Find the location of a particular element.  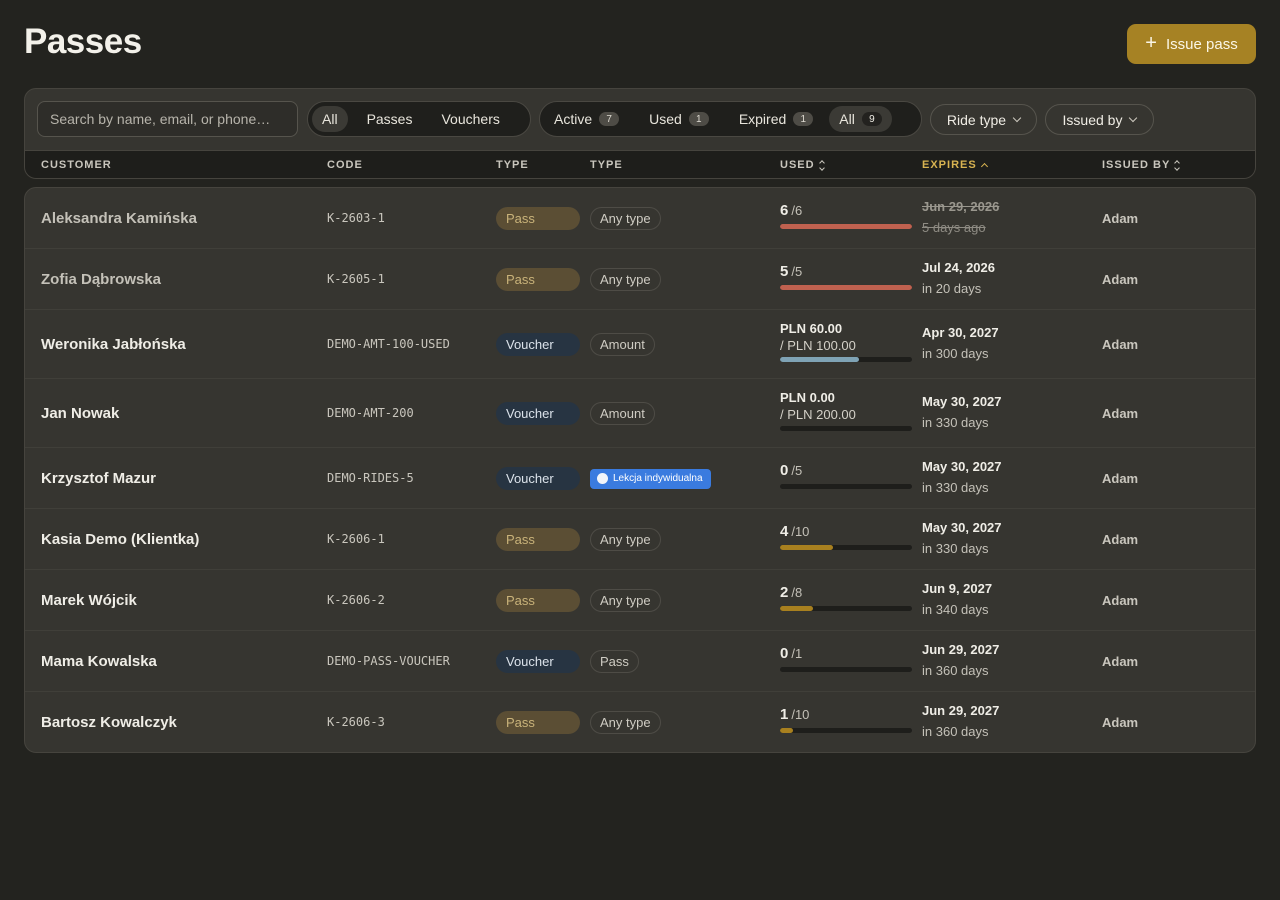

sort-ascending-icon is located at coordinates (984, 166).